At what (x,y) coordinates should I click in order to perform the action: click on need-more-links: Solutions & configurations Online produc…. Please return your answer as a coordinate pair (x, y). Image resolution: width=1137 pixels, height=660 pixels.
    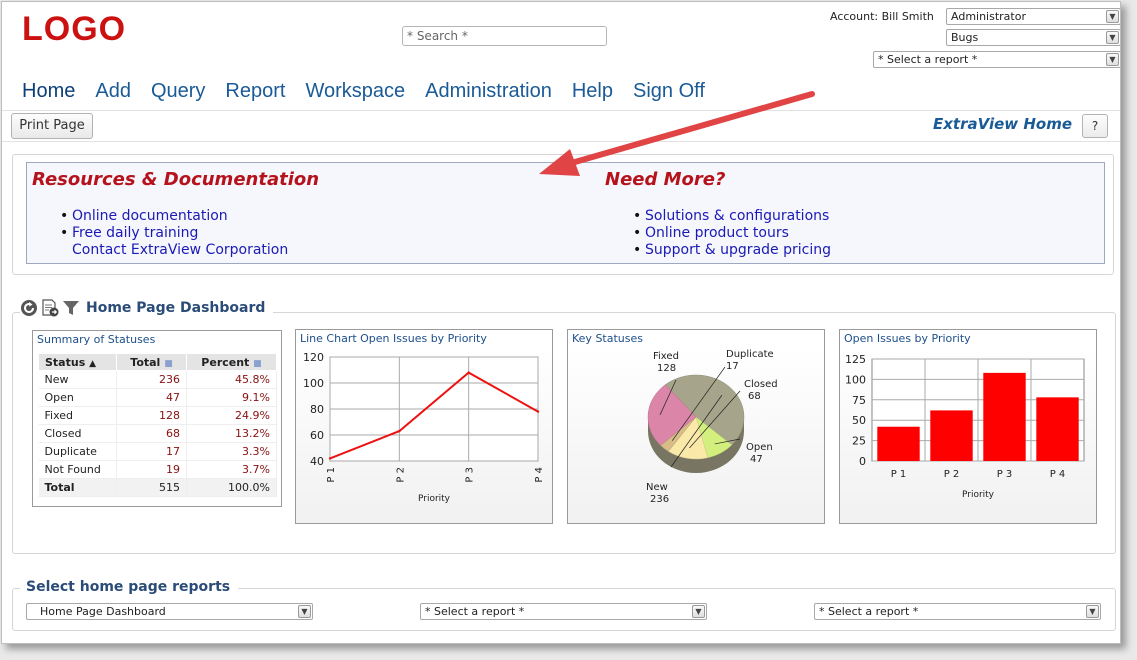
    Looking at the image, I should click on (731, 233).